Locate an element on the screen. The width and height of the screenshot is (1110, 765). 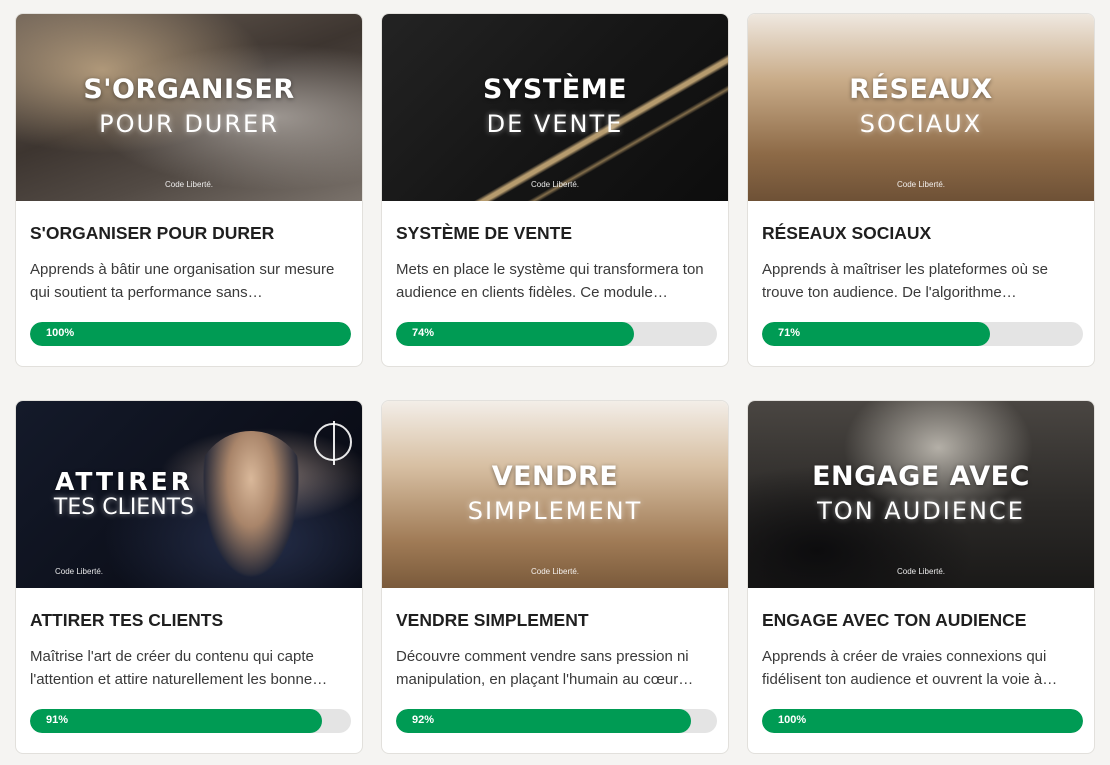
course-thumbnail: RÉSEAUX SOCIAUX Code Liberté. is located at coordinates (921, 107).